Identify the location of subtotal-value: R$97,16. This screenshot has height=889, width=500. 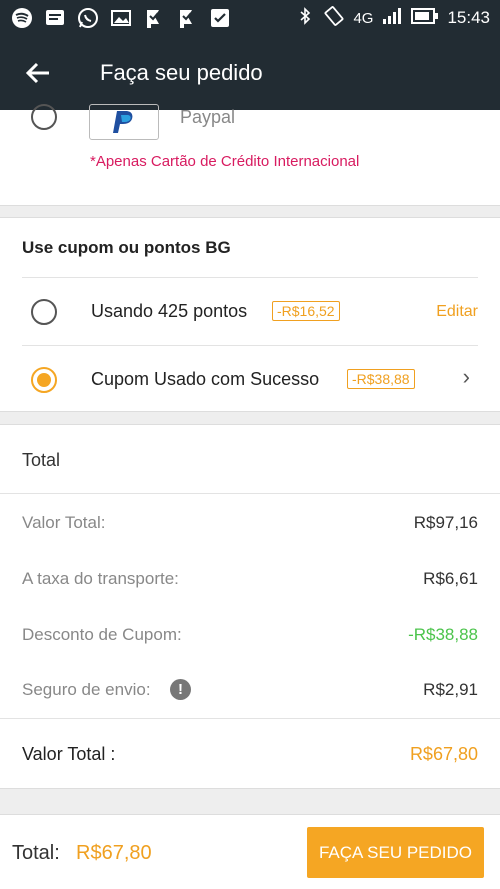
(445, 522).